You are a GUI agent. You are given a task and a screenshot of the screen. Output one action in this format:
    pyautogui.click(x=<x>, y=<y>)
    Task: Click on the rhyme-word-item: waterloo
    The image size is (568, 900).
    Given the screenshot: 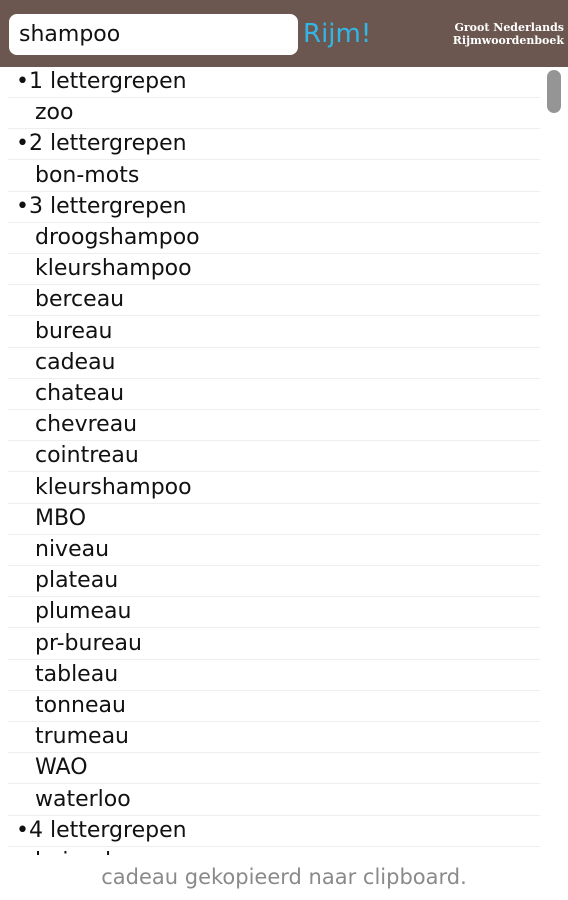 What is the action you would take?
    pyautogui.click(x=274, y=800)
    